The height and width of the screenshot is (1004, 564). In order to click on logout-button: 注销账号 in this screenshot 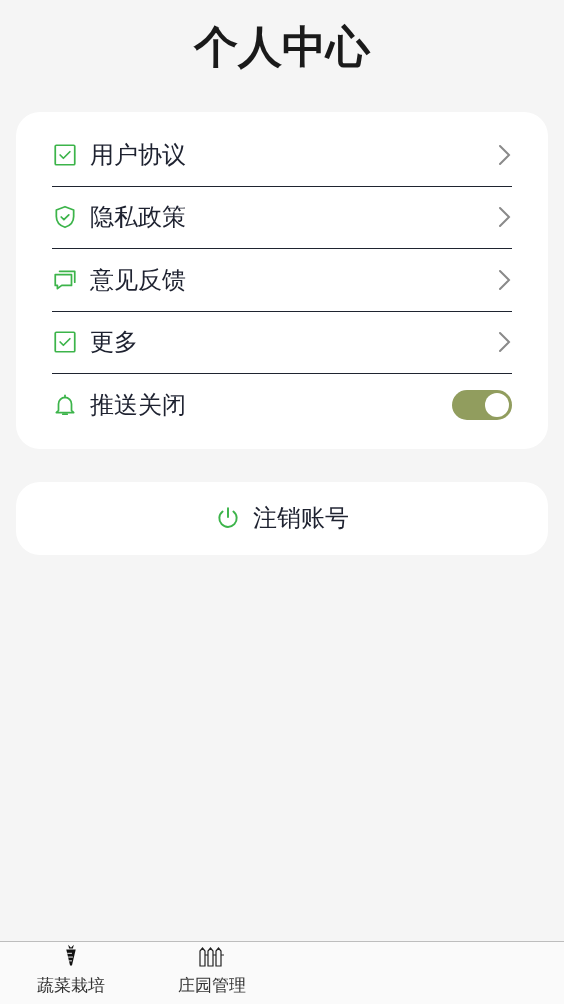, I will do `click(282, 518)`.